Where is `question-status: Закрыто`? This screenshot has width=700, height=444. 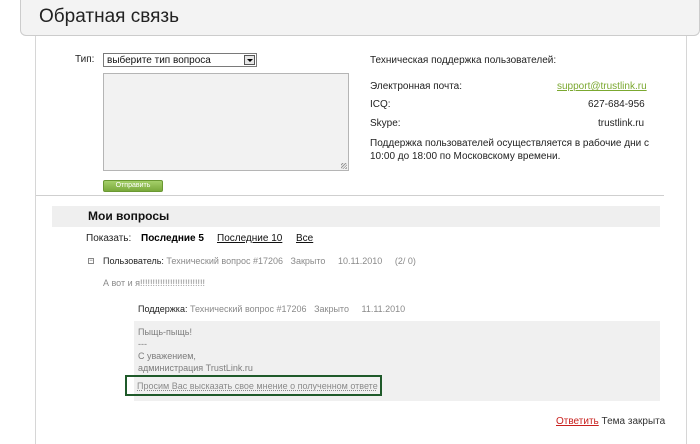
question-status: Закрыто is located at coordinates (308, 261).